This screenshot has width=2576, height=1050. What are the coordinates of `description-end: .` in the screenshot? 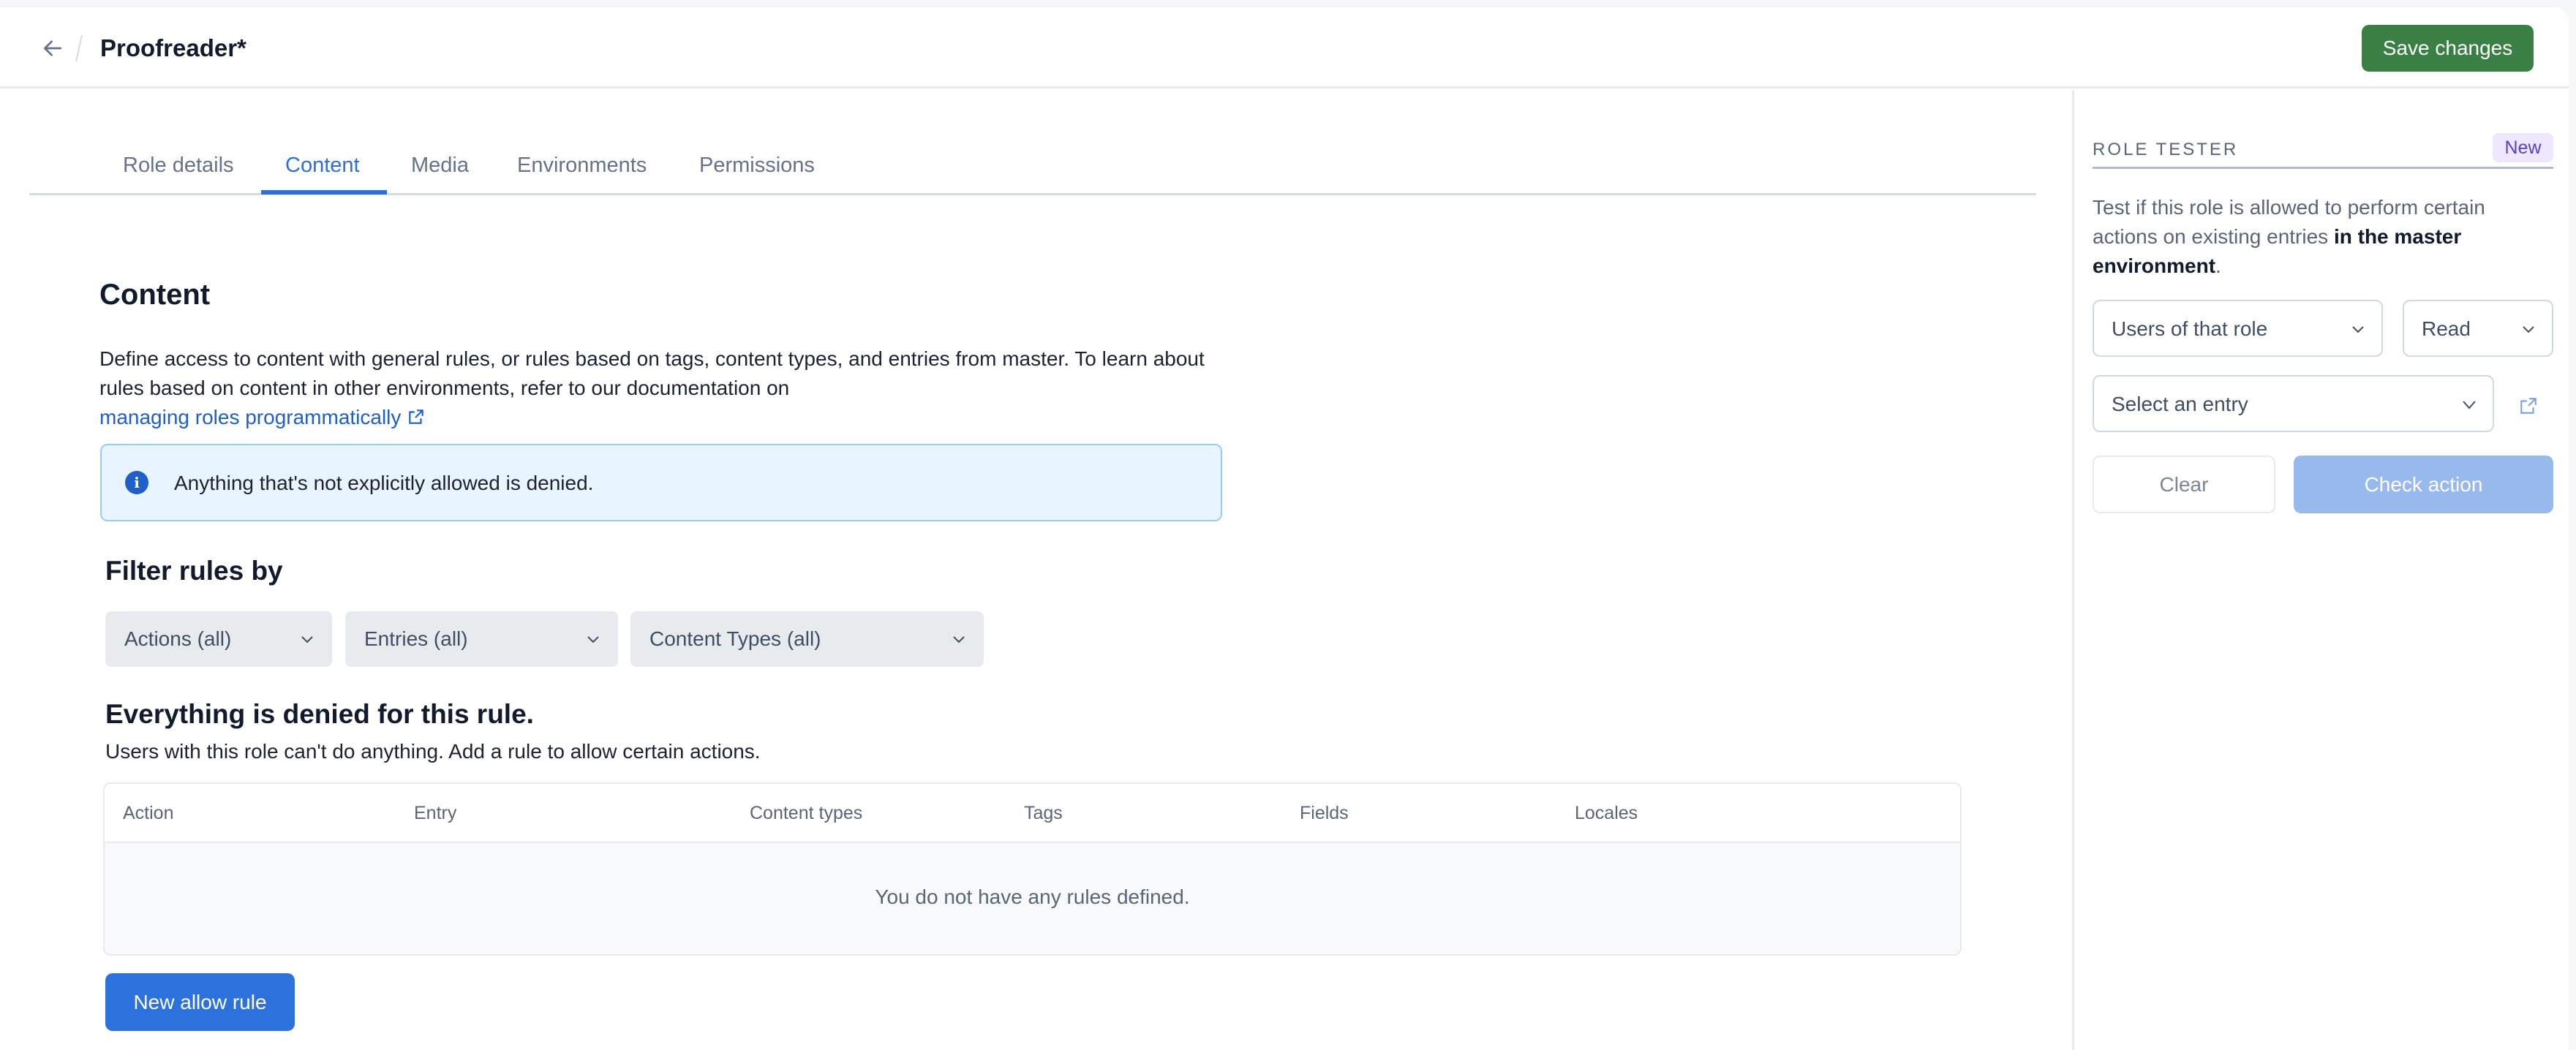 It's located at (2218, 265).